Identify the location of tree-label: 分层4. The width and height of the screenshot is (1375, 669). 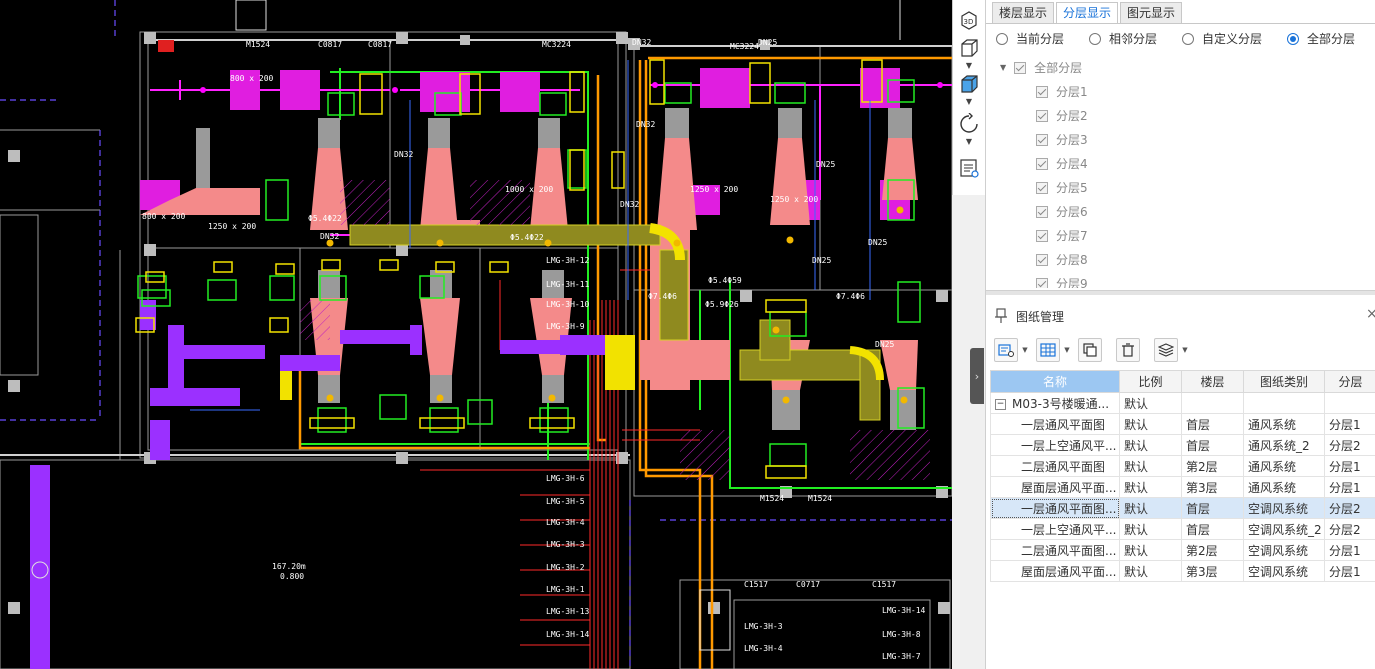
(1072, 164).